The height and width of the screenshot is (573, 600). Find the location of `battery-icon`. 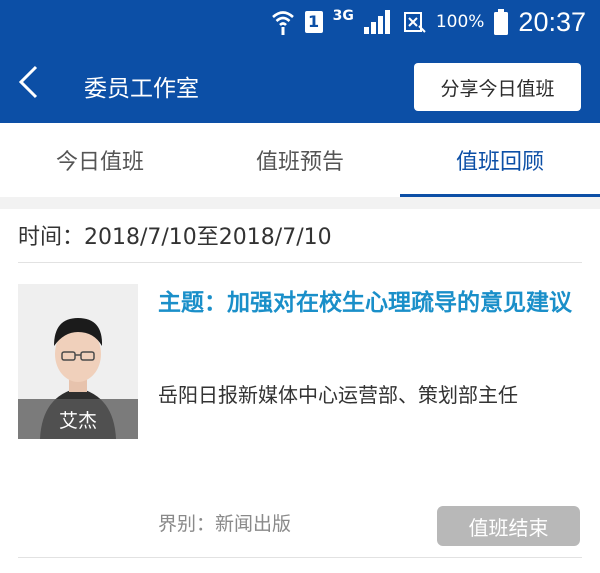

battery-icon is located at coordinates (501, 22).